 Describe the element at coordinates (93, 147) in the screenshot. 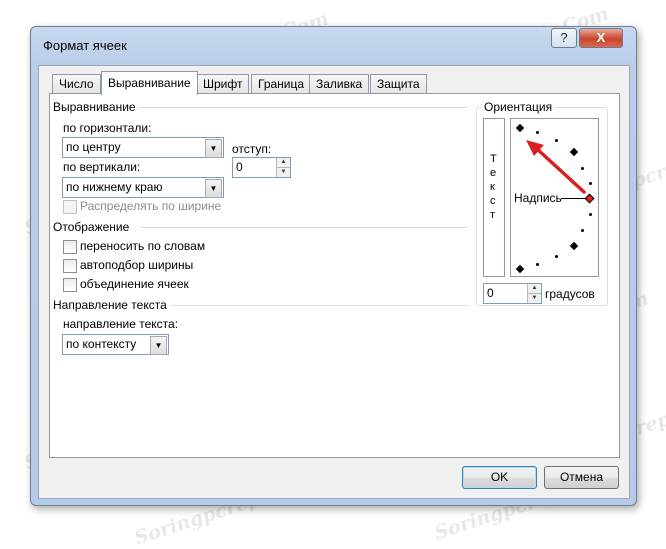

I see `horizontal-alignment-value: по центру` at that location.